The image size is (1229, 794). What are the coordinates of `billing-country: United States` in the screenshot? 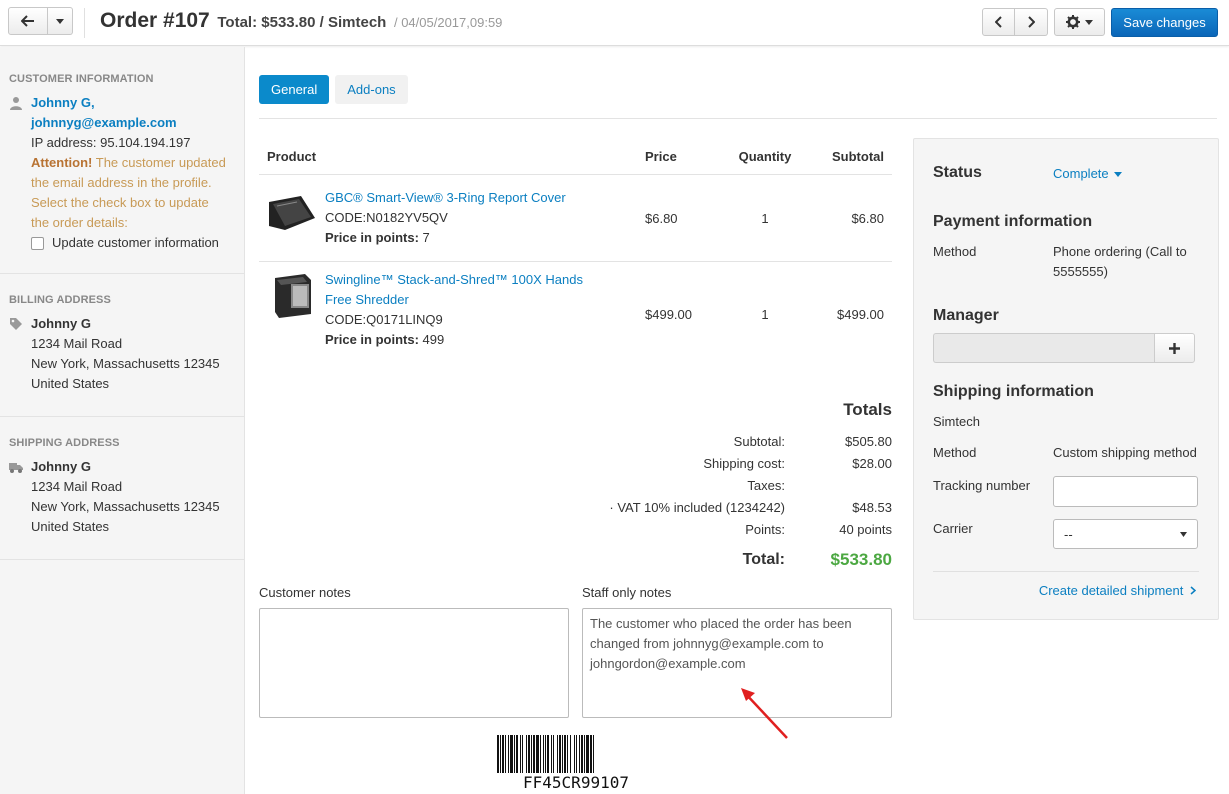 It's located at (70, 383).